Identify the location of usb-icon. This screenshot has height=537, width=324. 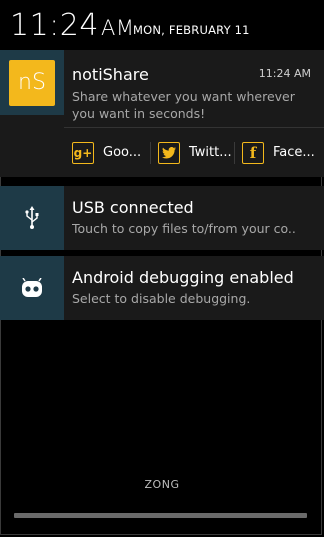
(32, 217).